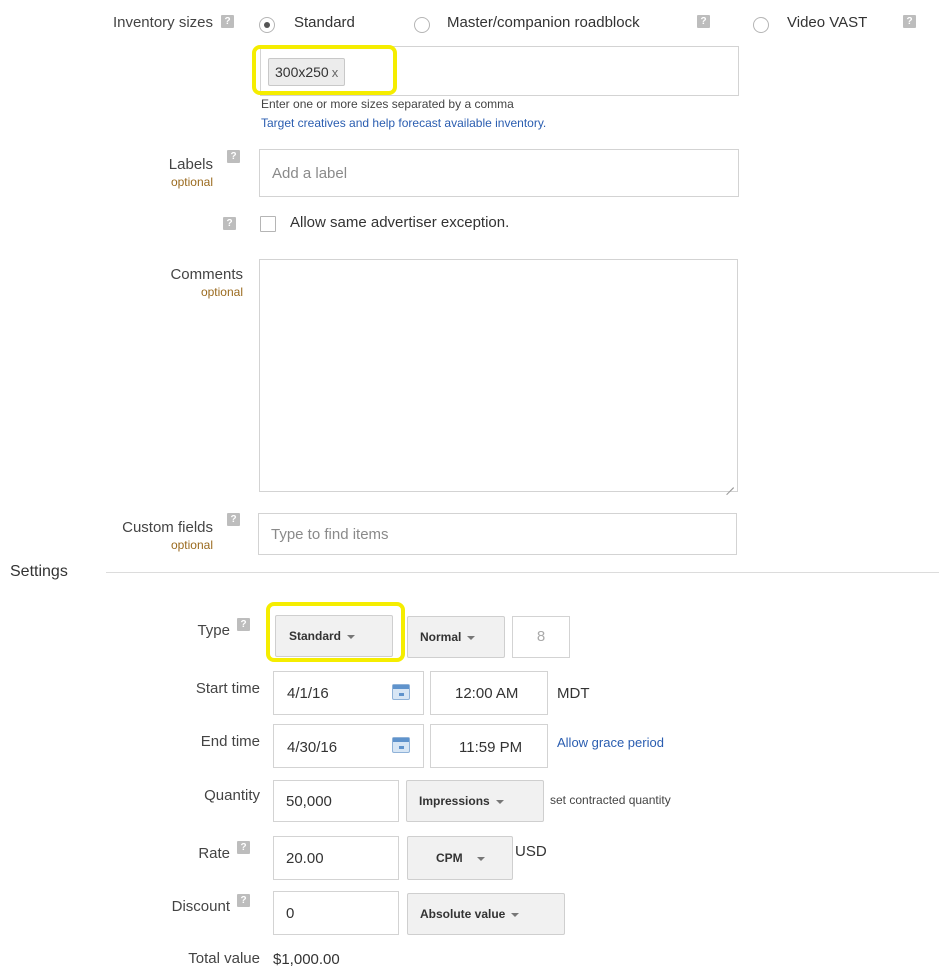 The width and height of the screenshot is (939, 971). What do you see at coordinates (324, 22) in the screenshot?
I see `radio-standard-label: Standard` at bounding box center [324, 22].